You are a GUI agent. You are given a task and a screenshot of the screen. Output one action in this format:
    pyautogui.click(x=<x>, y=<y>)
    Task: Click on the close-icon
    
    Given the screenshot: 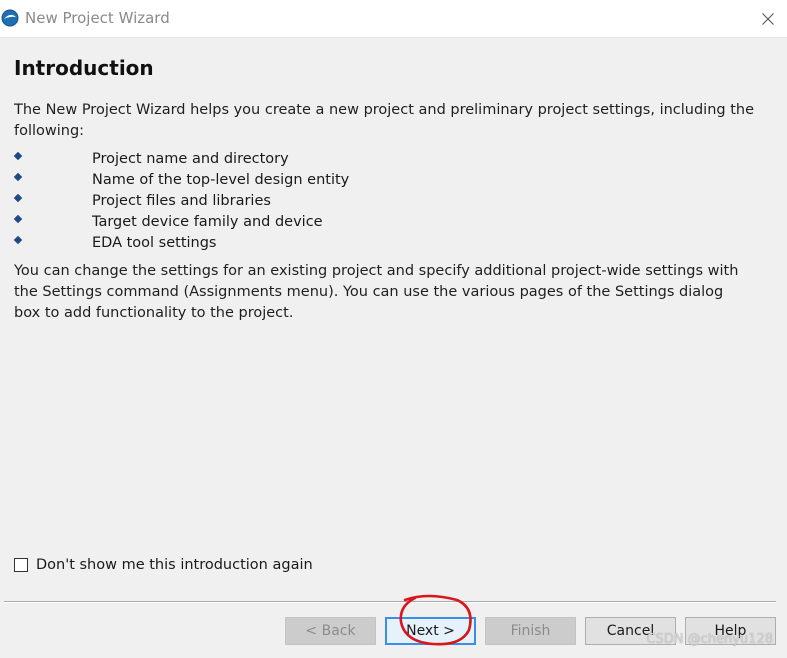 What is the action you would take?
    pyautogui.click(x=768, y=18)
    